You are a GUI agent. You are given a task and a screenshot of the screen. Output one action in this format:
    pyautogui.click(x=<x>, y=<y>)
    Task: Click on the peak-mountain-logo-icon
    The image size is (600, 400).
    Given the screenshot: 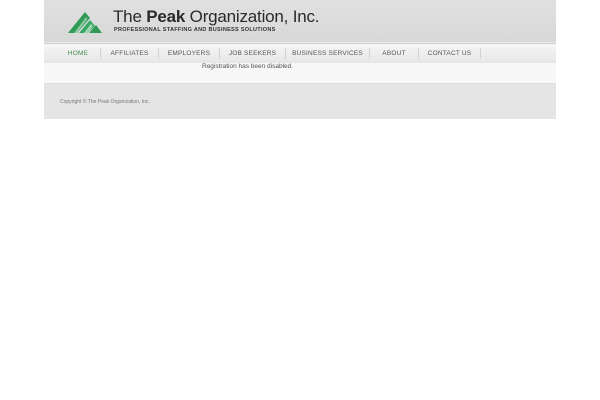 What is the action you would take?
    pyautogui.click(x=85, y=22)
    